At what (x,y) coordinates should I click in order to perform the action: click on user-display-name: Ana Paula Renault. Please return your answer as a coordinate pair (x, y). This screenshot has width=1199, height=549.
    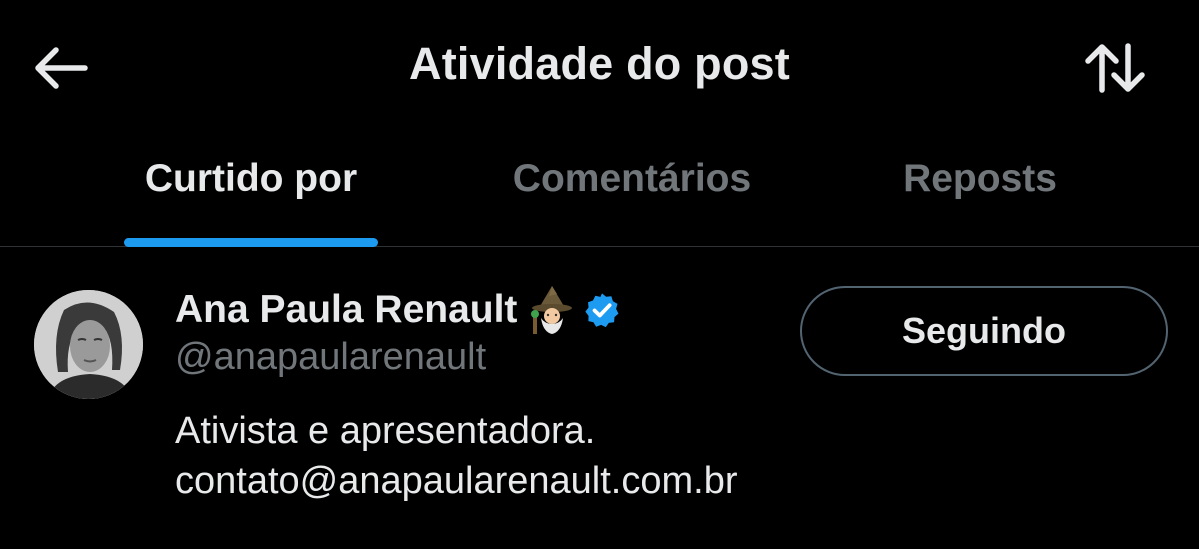
    Looking at the image, I should click on (346, 310).